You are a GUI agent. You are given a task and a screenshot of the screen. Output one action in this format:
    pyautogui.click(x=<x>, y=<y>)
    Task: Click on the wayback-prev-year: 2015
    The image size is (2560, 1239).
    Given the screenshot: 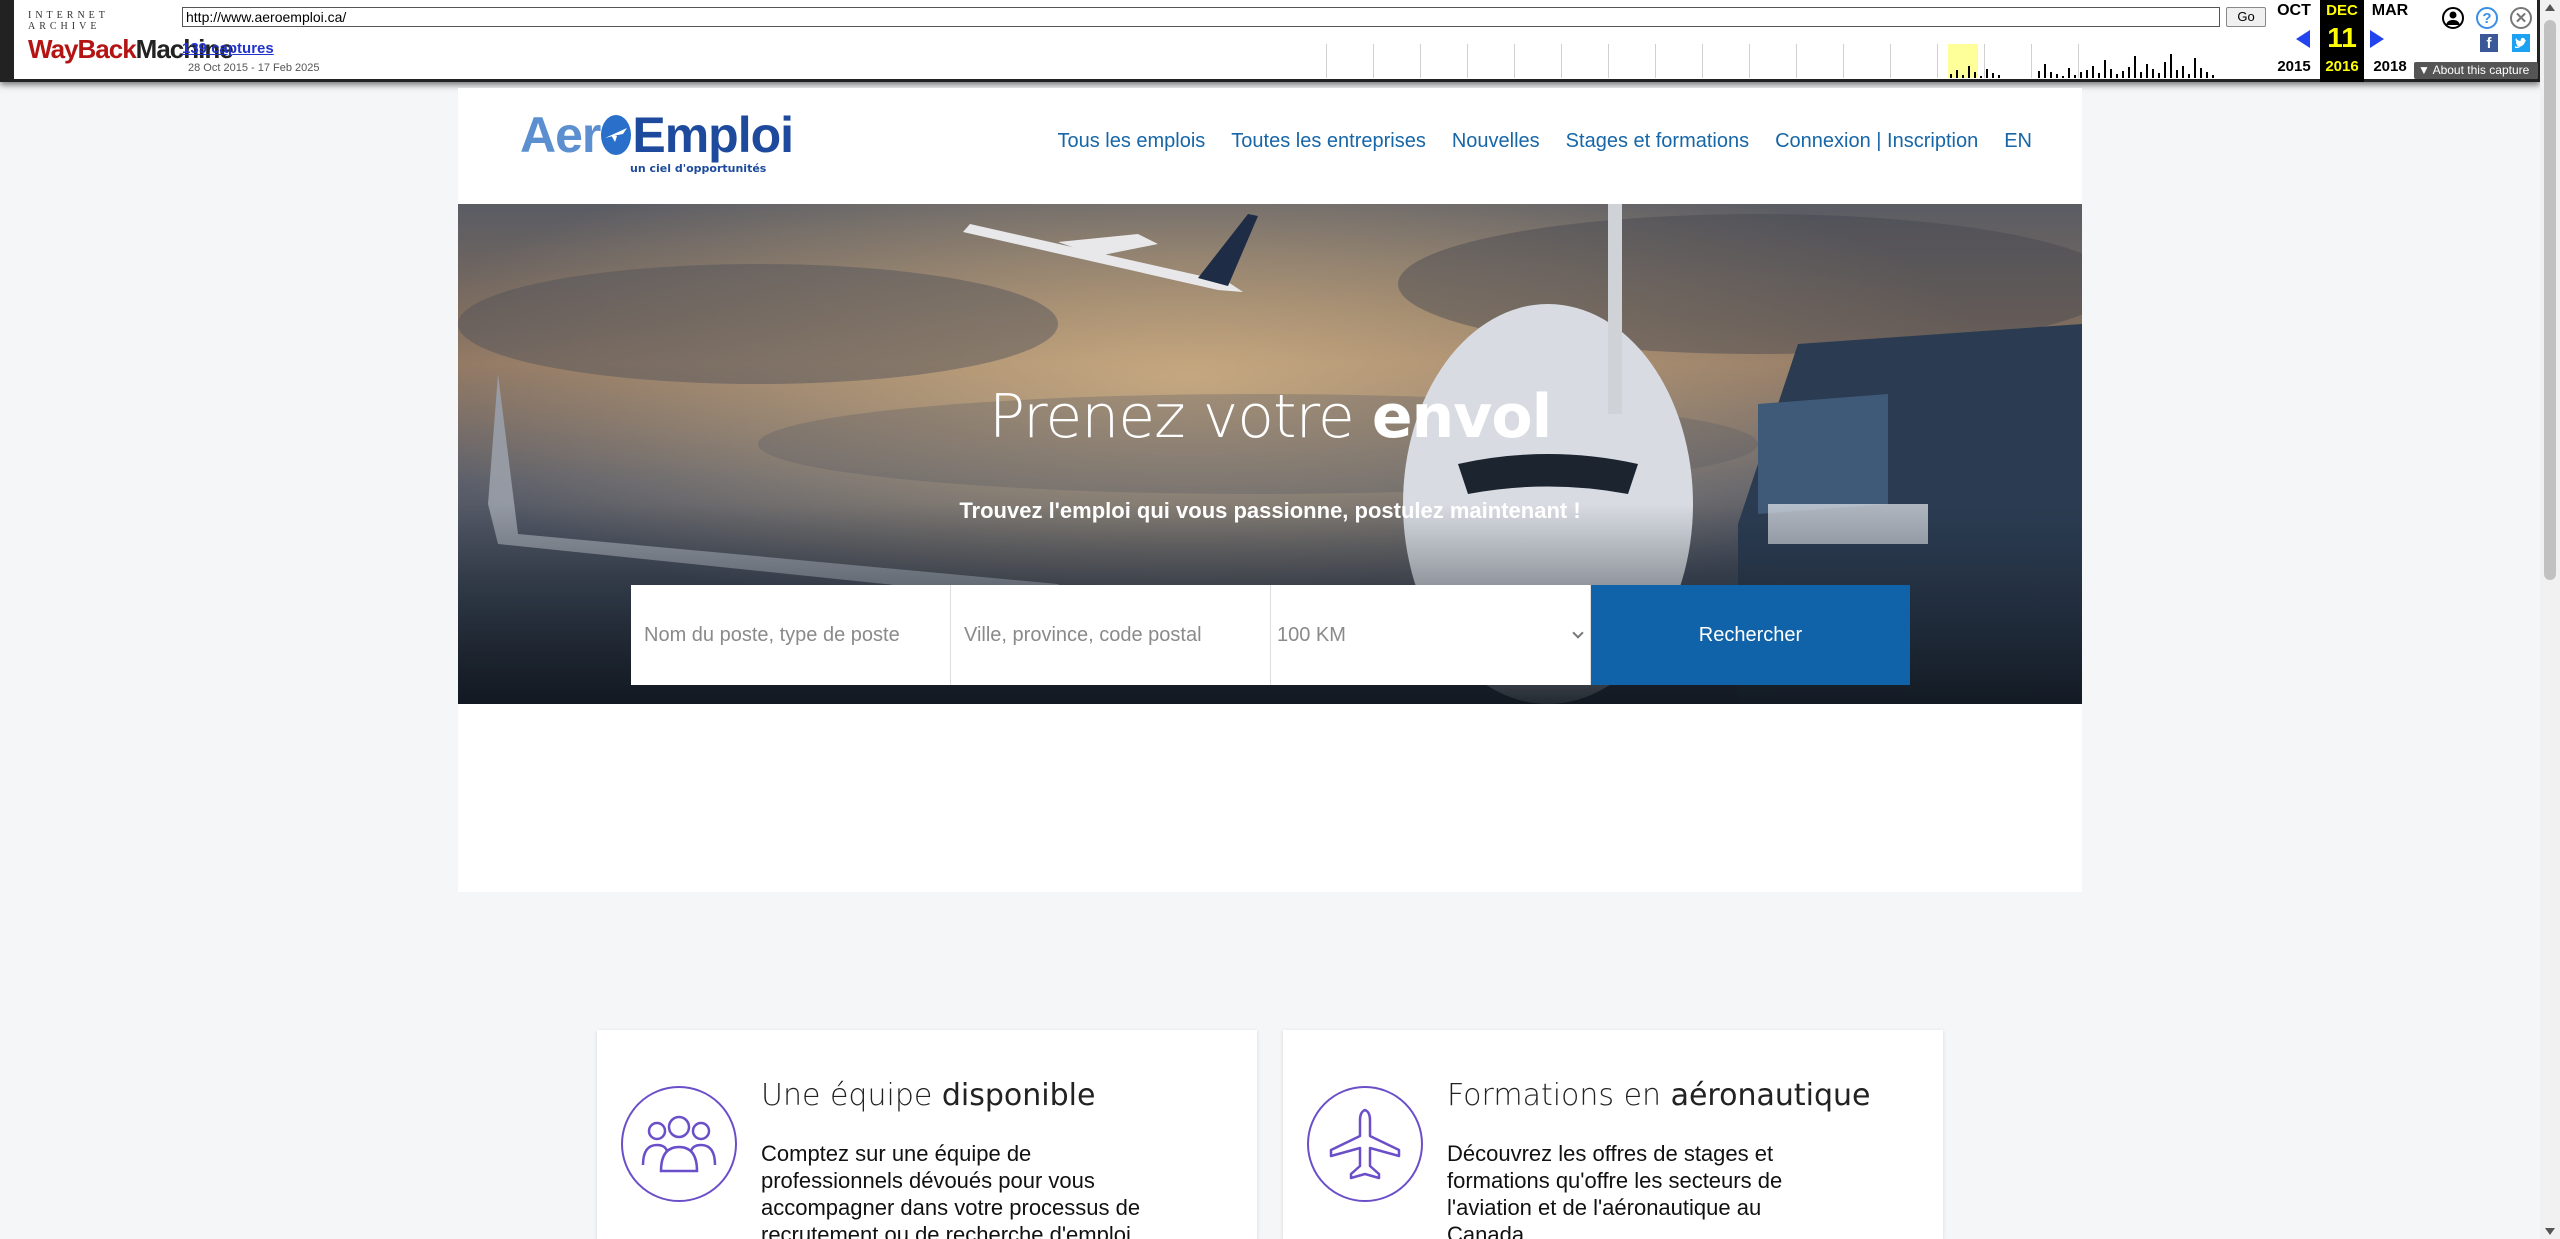 What is the action you would take?
    pyautogui.click(x=2294, y=66)
    